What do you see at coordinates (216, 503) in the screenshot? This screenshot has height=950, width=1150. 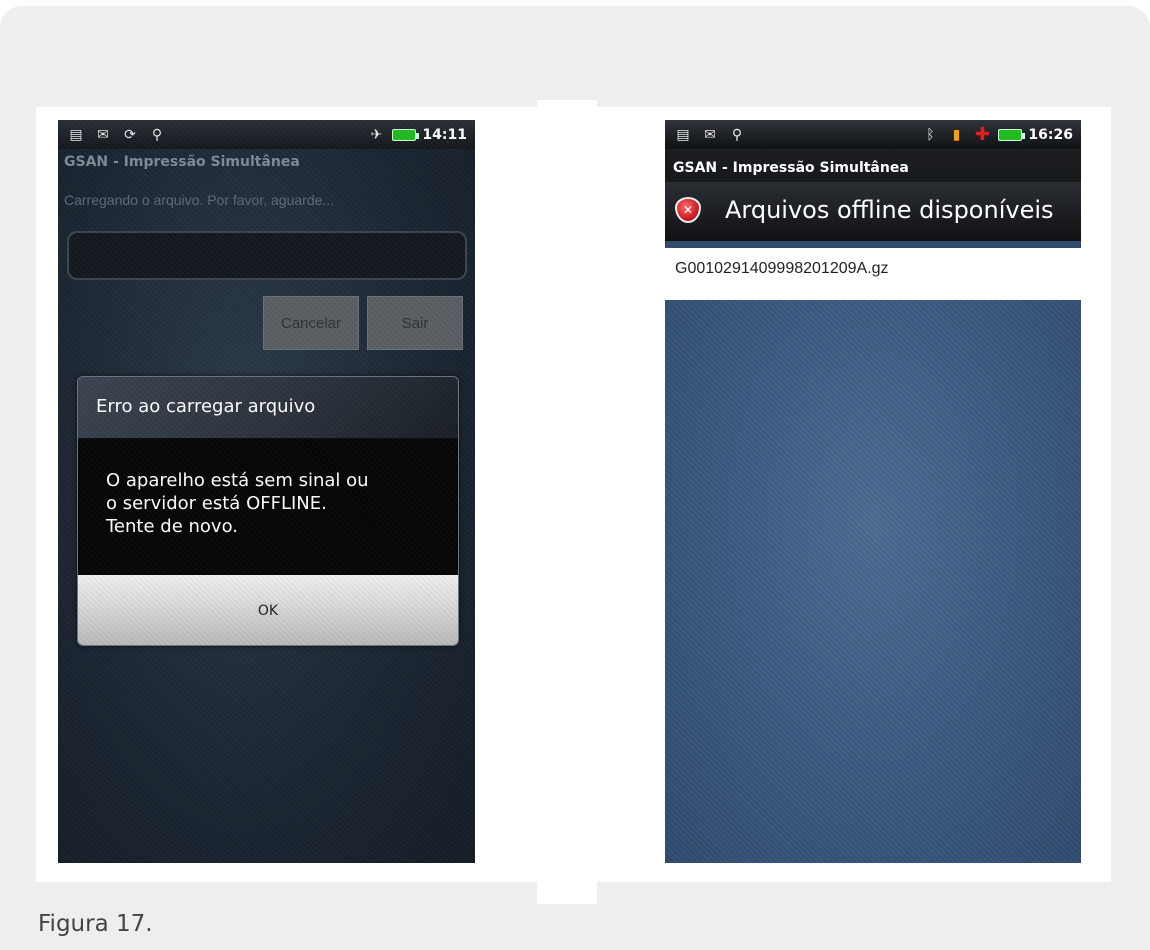 I see `dialog-message-line: o servidor está OFFLINE.` at bounding box center [216, 503].